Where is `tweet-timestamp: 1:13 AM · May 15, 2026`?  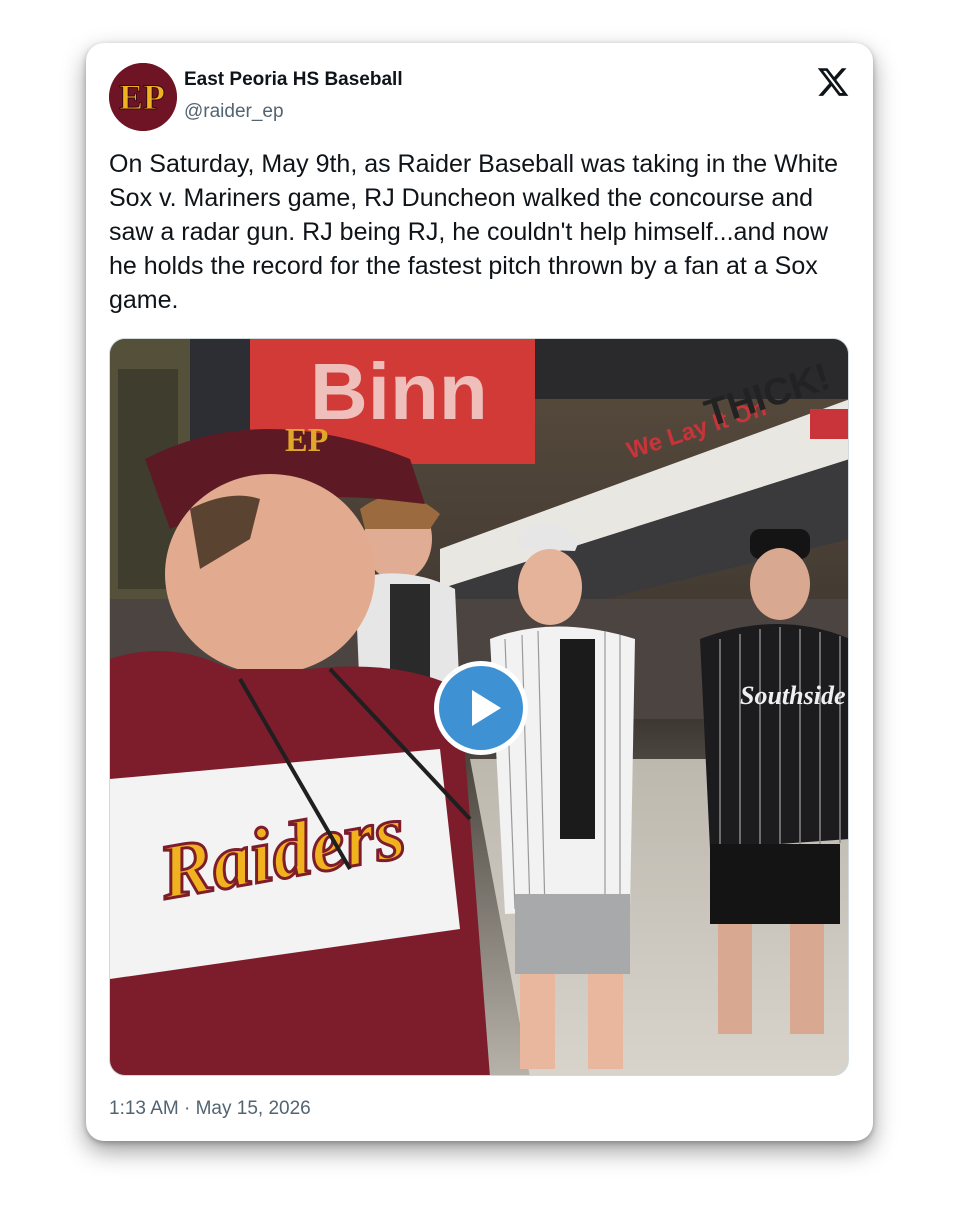
tweet-timestamp: 1:13 AM · May 15, 2026 is located at coordinates (210, 1109).